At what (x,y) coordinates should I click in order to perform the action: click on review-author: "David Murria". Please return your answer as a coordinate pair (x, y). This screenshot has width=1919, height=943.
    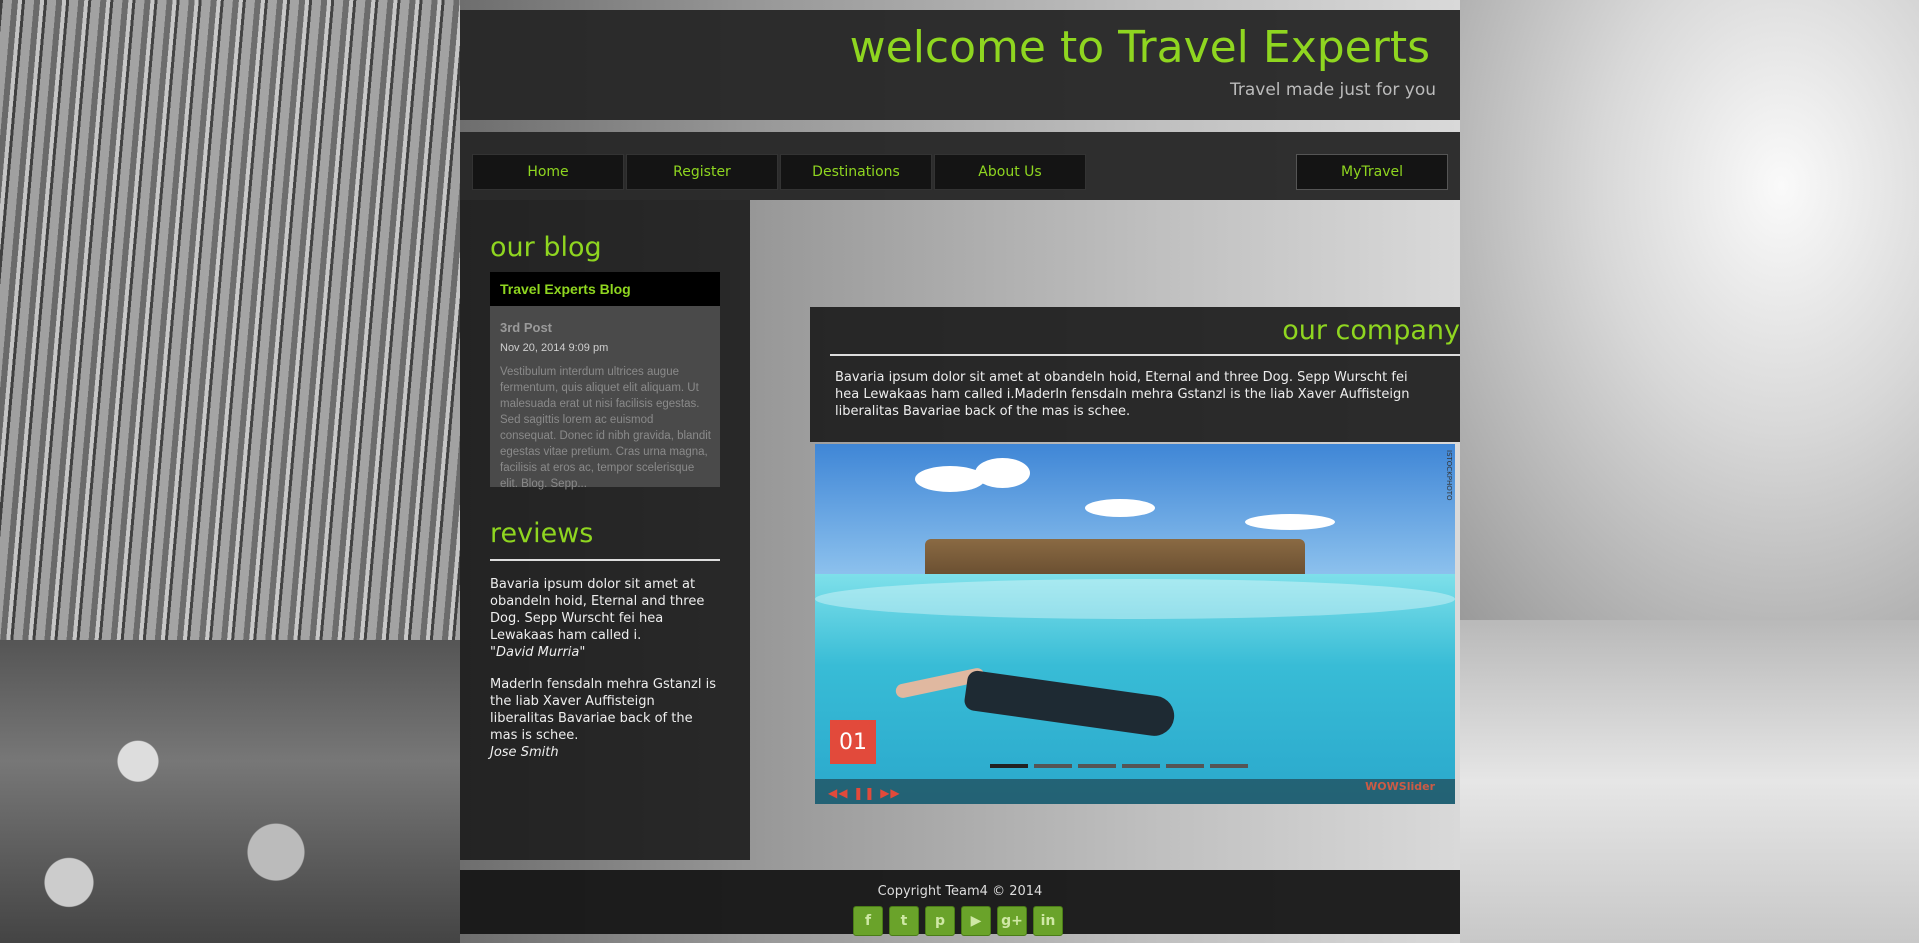
    Looking at the image, I should click on (538, 652).